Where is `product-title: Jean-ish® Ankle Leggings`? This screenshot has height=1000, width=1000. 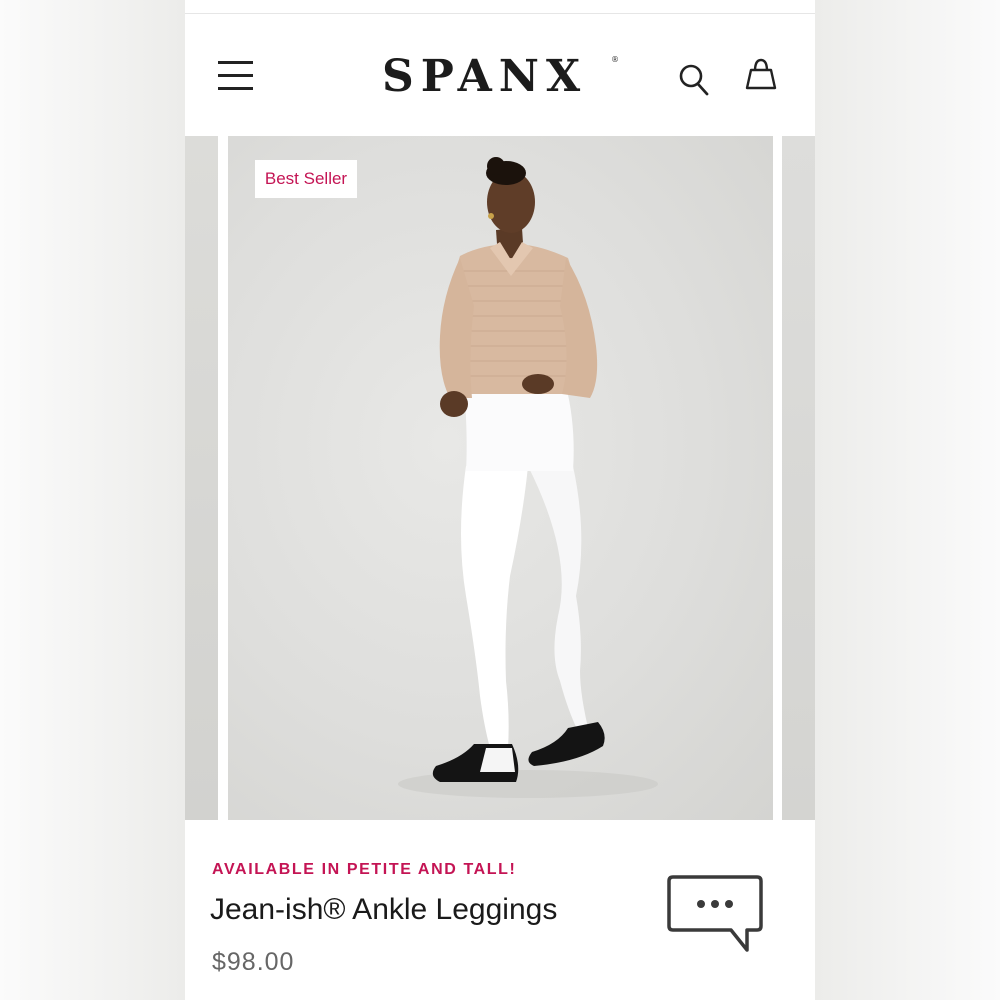 product-title: Jean-ish® Ankle Leggings is located at coordinates (383, 910).